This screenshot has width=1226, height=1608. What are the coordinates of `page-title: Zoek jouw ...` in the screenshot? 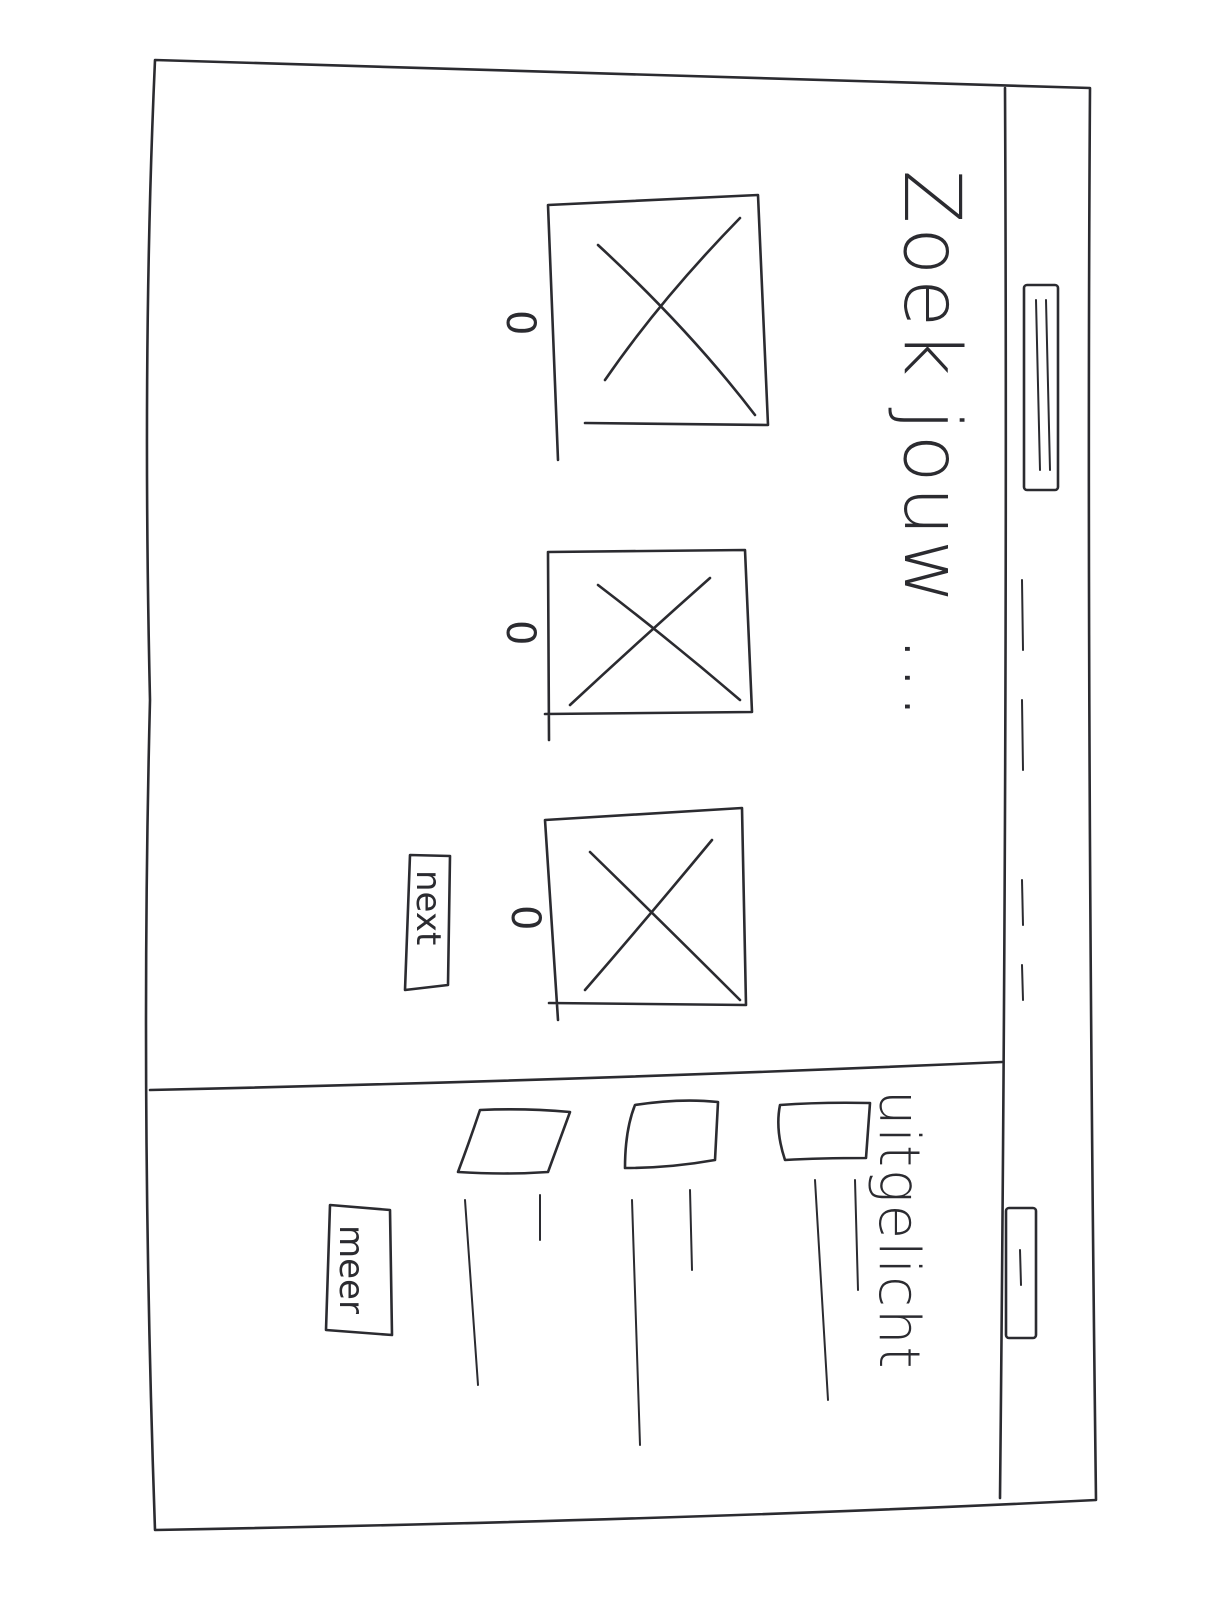 It's located at (931, 446).